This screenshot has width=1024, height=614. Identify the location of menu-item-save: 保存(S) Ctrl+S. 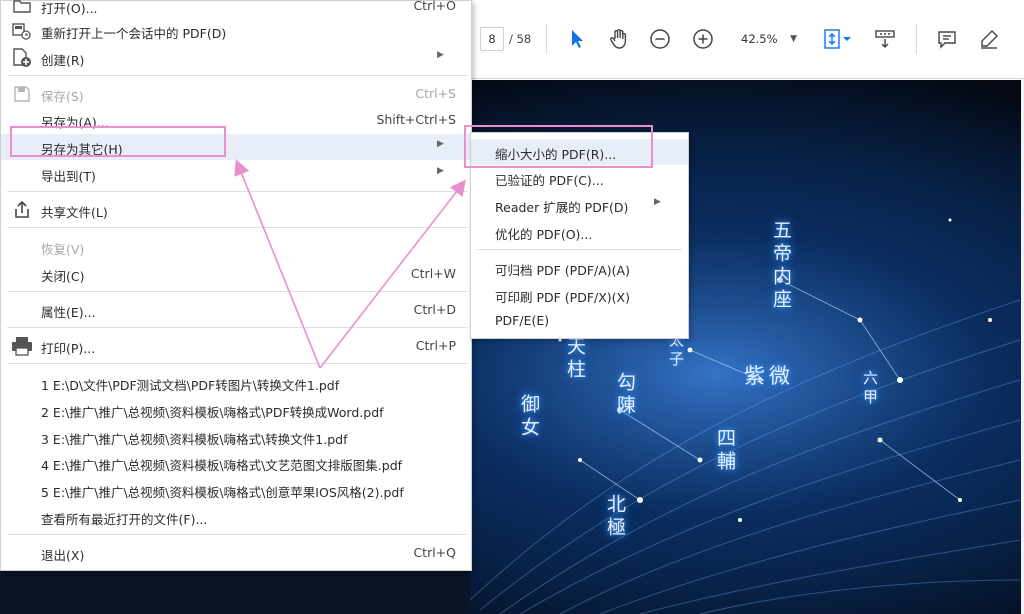
(236, 94).